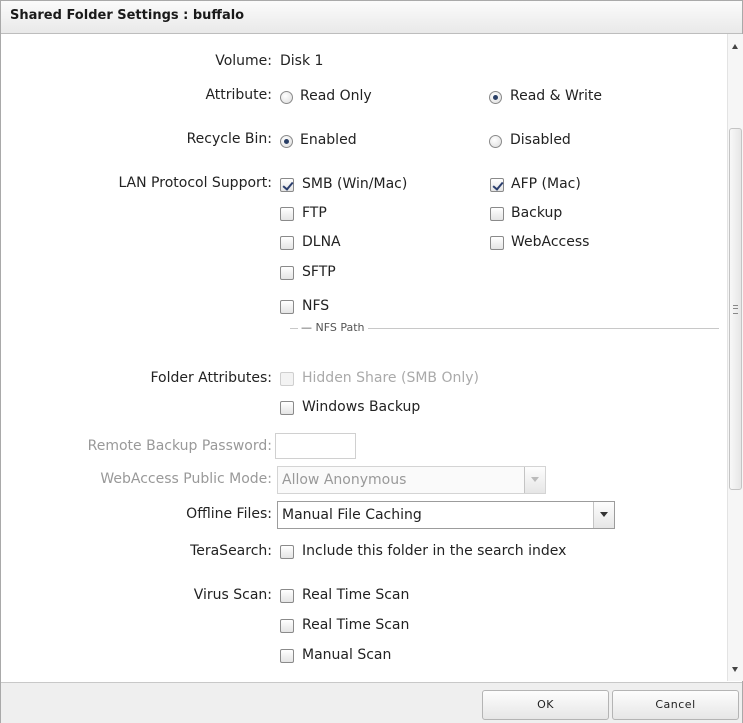 This screenshot has height=723, width=743. Describe the element at coordinates (352, 515) in the screenshot. I see `offline-files-value: Manual File Caching` at that location.